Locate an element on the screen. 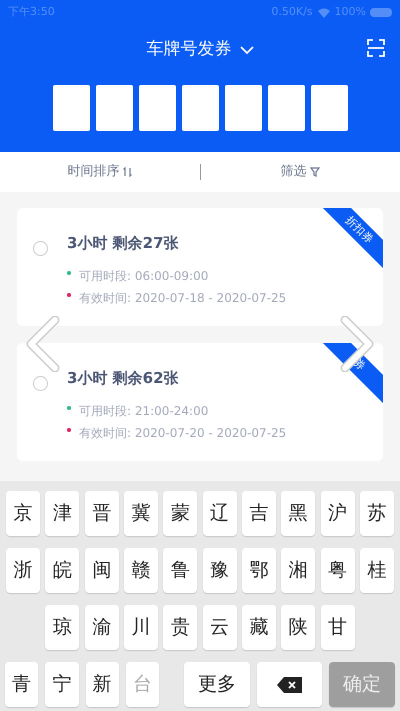  keyboard-key: 青 is located at coordinates (21, 684).